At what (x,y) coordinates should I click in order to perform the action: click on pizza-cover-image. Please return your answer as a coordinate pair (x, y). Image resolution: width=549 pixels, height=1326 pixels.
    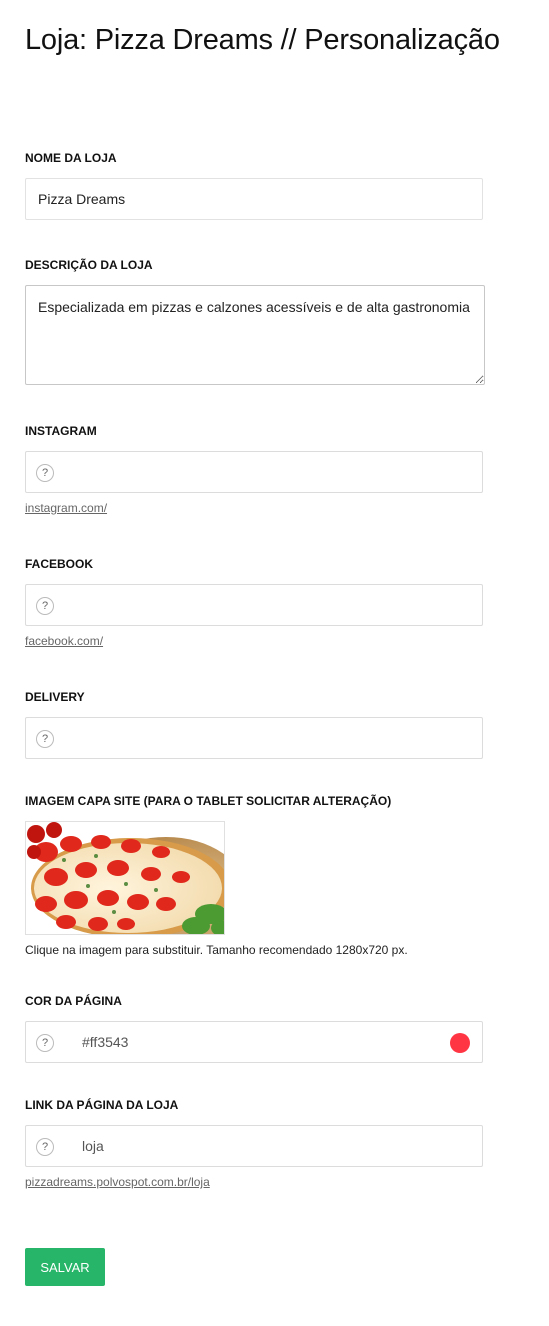
    Looking at the image, I should click on (125, 878).